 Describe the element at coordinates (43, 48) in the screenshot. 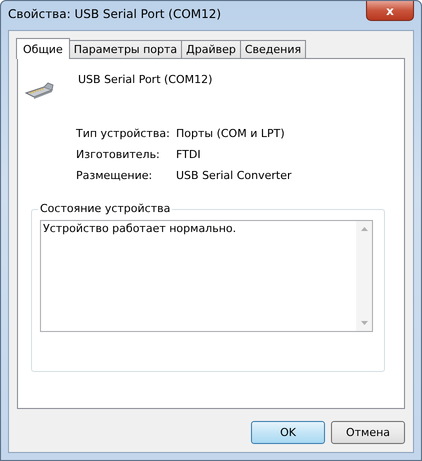

I see `tab: Общие` at that location.